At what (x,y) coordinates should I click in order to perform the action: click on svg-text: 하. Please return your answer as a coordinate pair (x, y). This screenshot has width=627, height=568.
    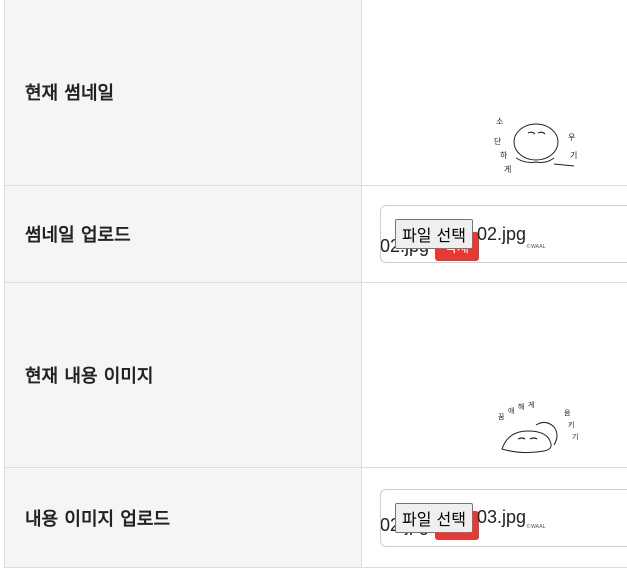
    Looking at the image, I should click on (504, 155).